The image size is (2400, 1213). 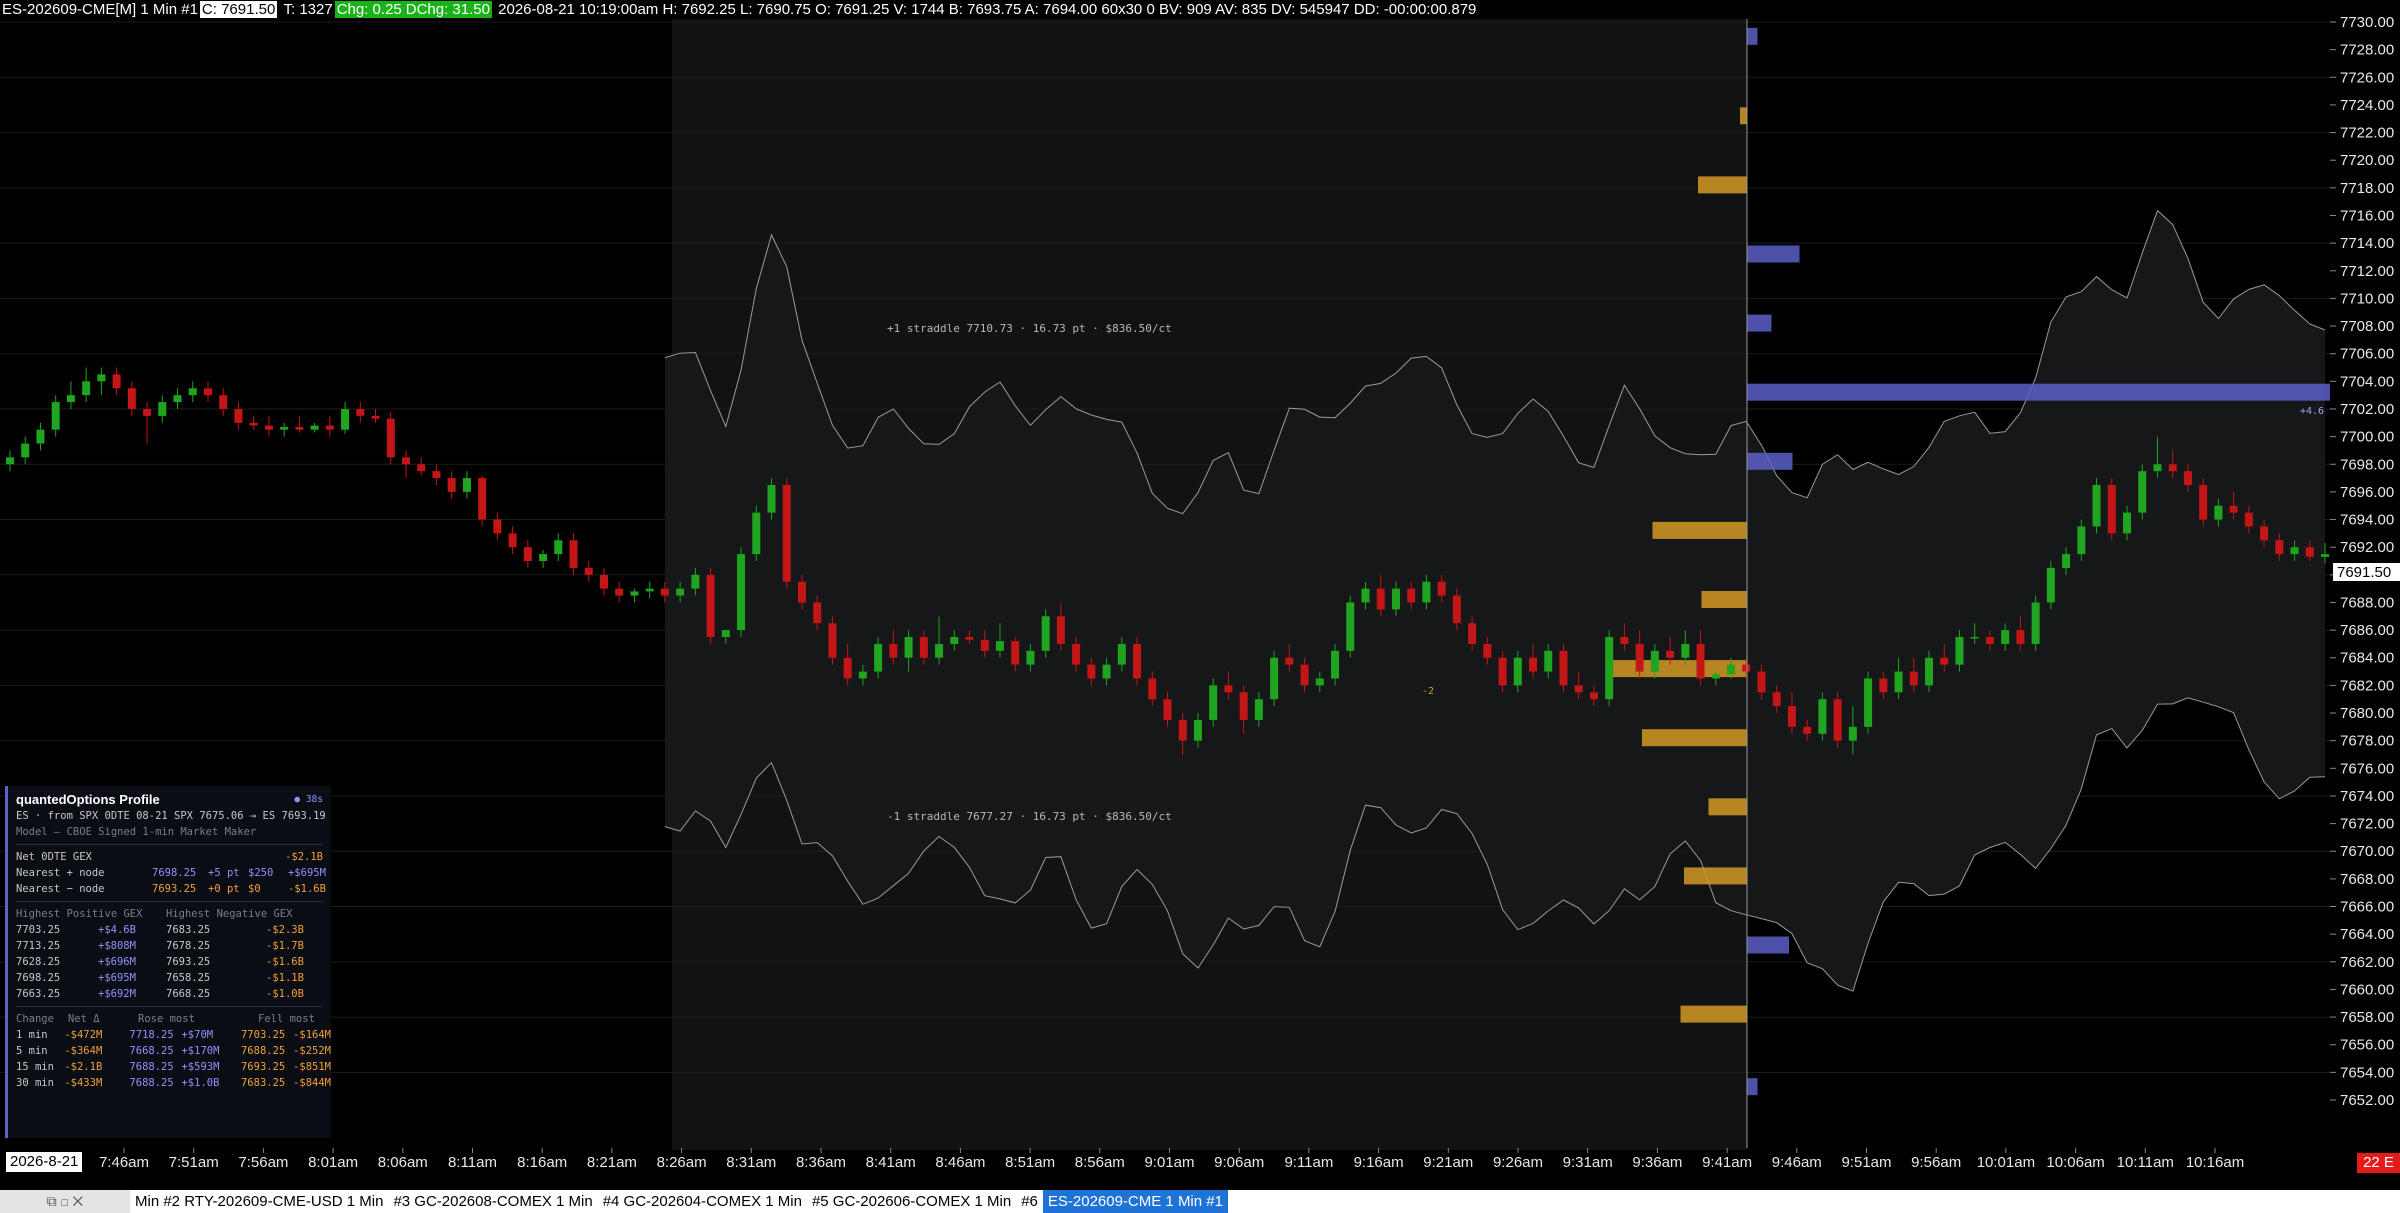 What do you see at coordinates (2367, 105) in the screenshot?
I see `price-tick-label: 7724.00` at bounding box center [2367, 105].